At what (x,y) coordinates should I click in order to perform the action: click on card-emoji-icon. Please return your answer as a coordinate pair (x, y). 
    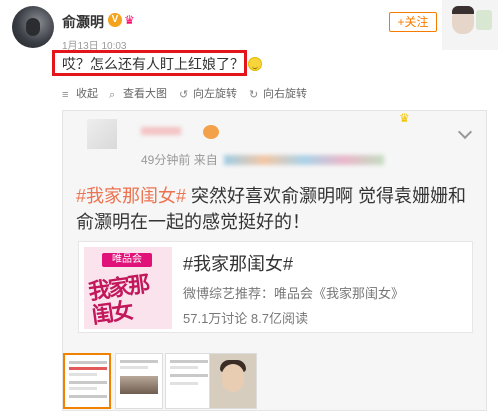
    Looking at the image, I should click on (211, 132).